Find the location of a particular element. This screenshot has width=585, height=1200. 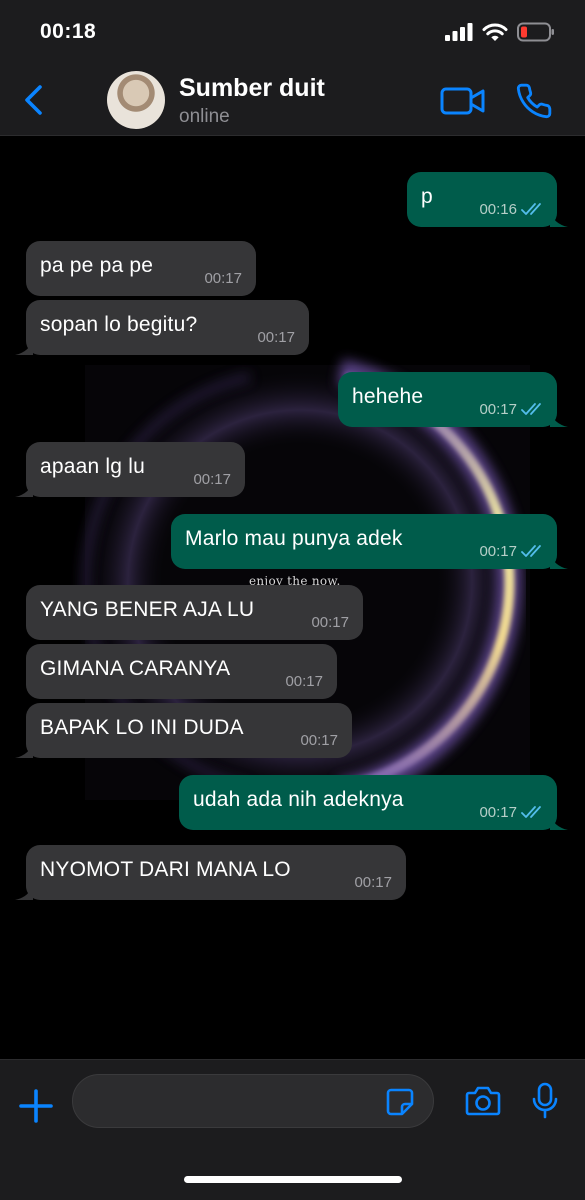

incoming-message: BAPAK LO INI DUDA 00:17 is located at coordinates (183, 730).